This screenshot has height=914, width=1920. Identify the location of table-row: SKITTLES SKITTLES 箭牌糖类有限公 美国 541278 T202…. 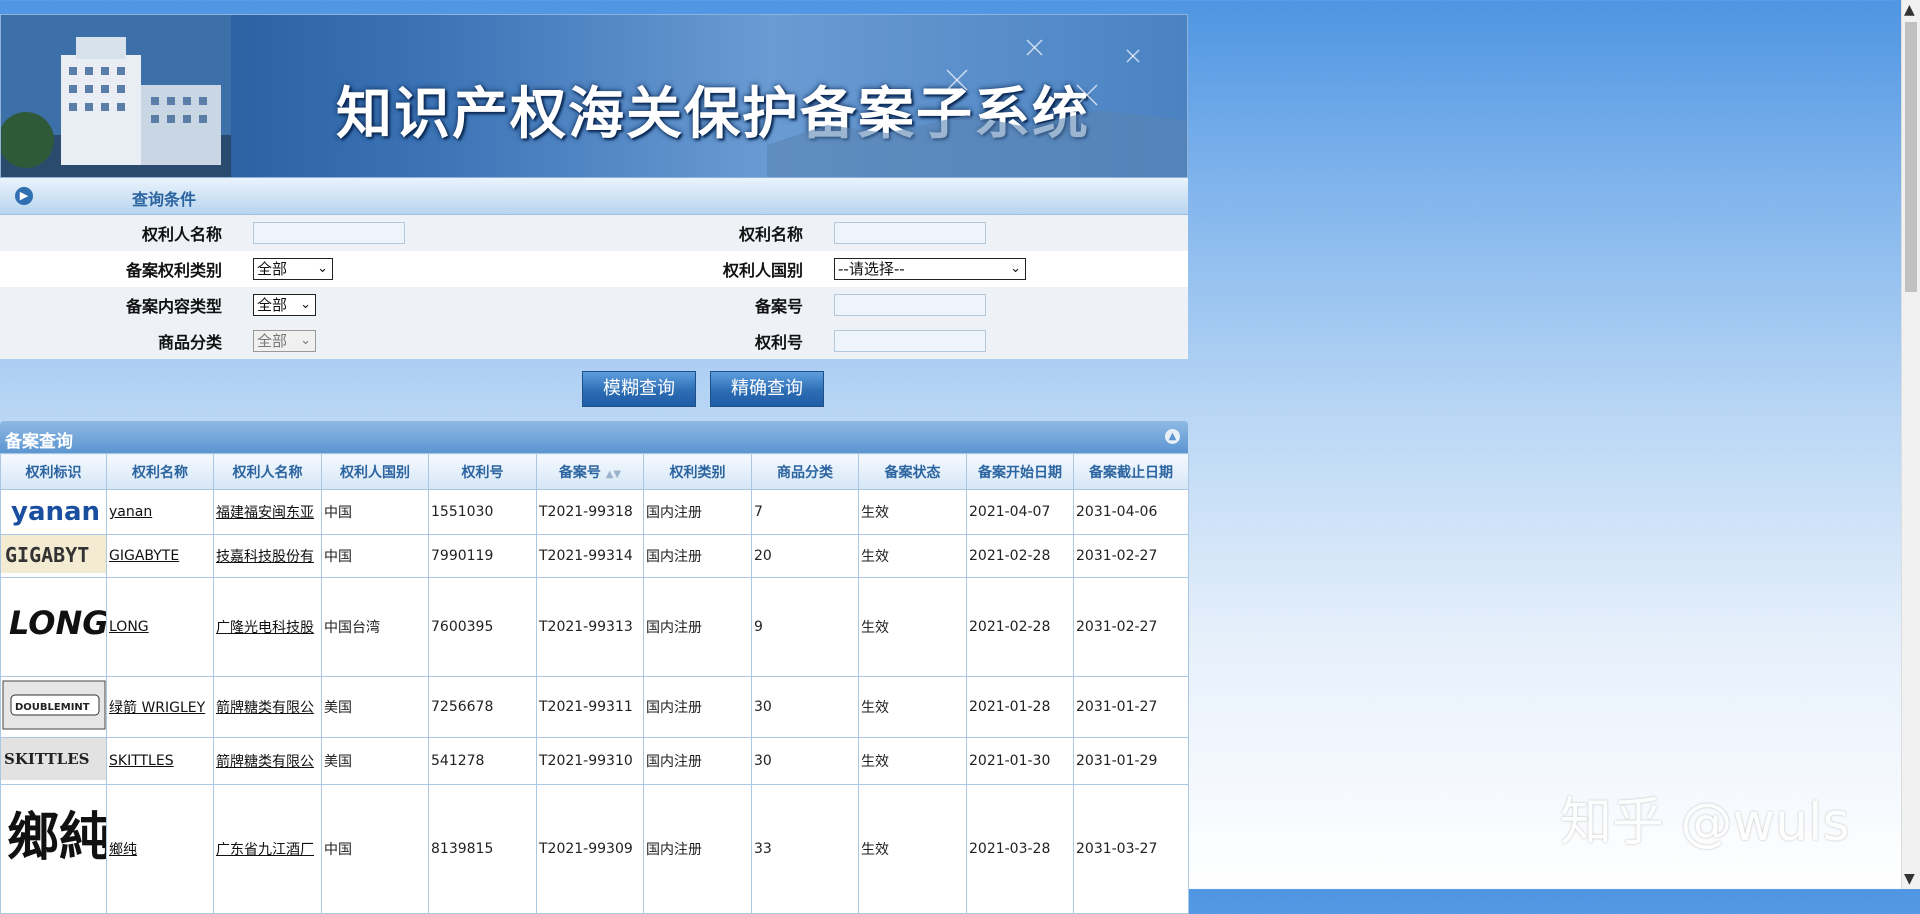
(594, 761).